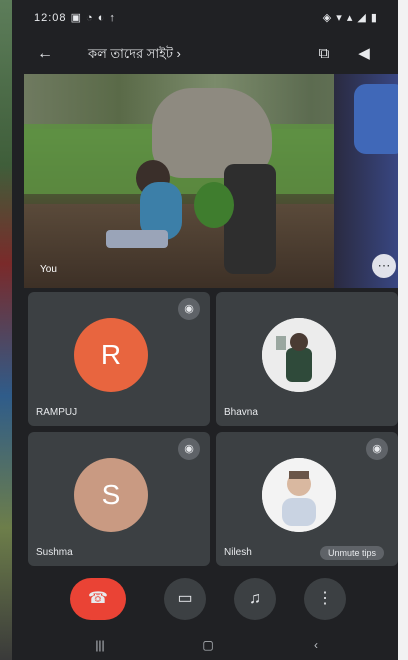  Describe the element at coordinates (208, 645) in the screenshot. I see `nav-home-icon: ▢` at that location.